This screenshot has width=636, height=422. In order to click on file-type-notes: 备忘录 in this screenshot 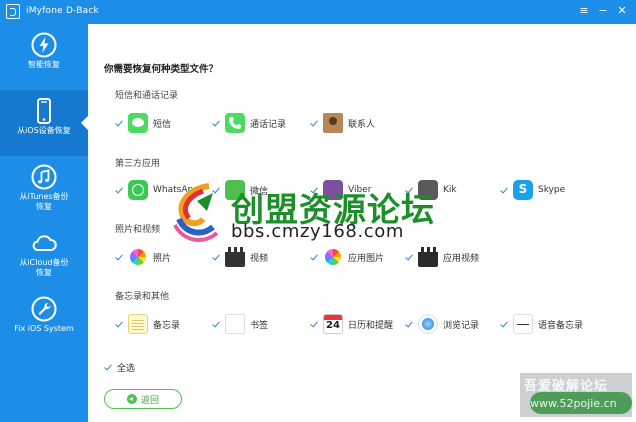, I will do `click(147, 324)`.